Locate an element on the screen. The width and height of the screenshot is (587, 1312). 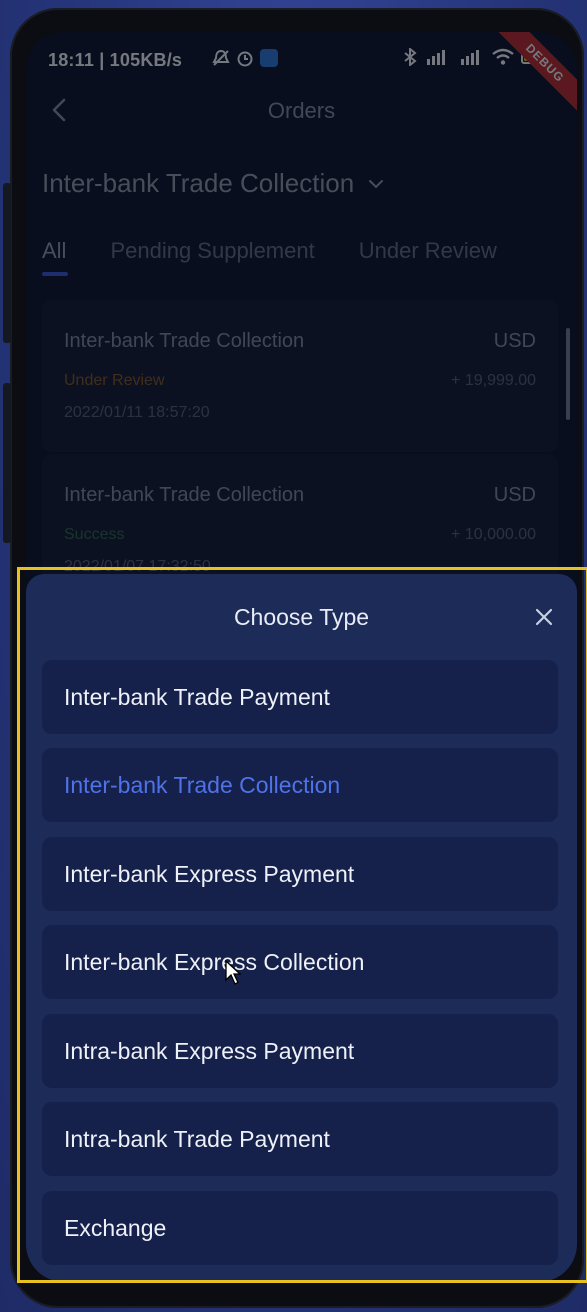
option-label: Inter-bank Trade Collection is located at coordinates (202, 785).